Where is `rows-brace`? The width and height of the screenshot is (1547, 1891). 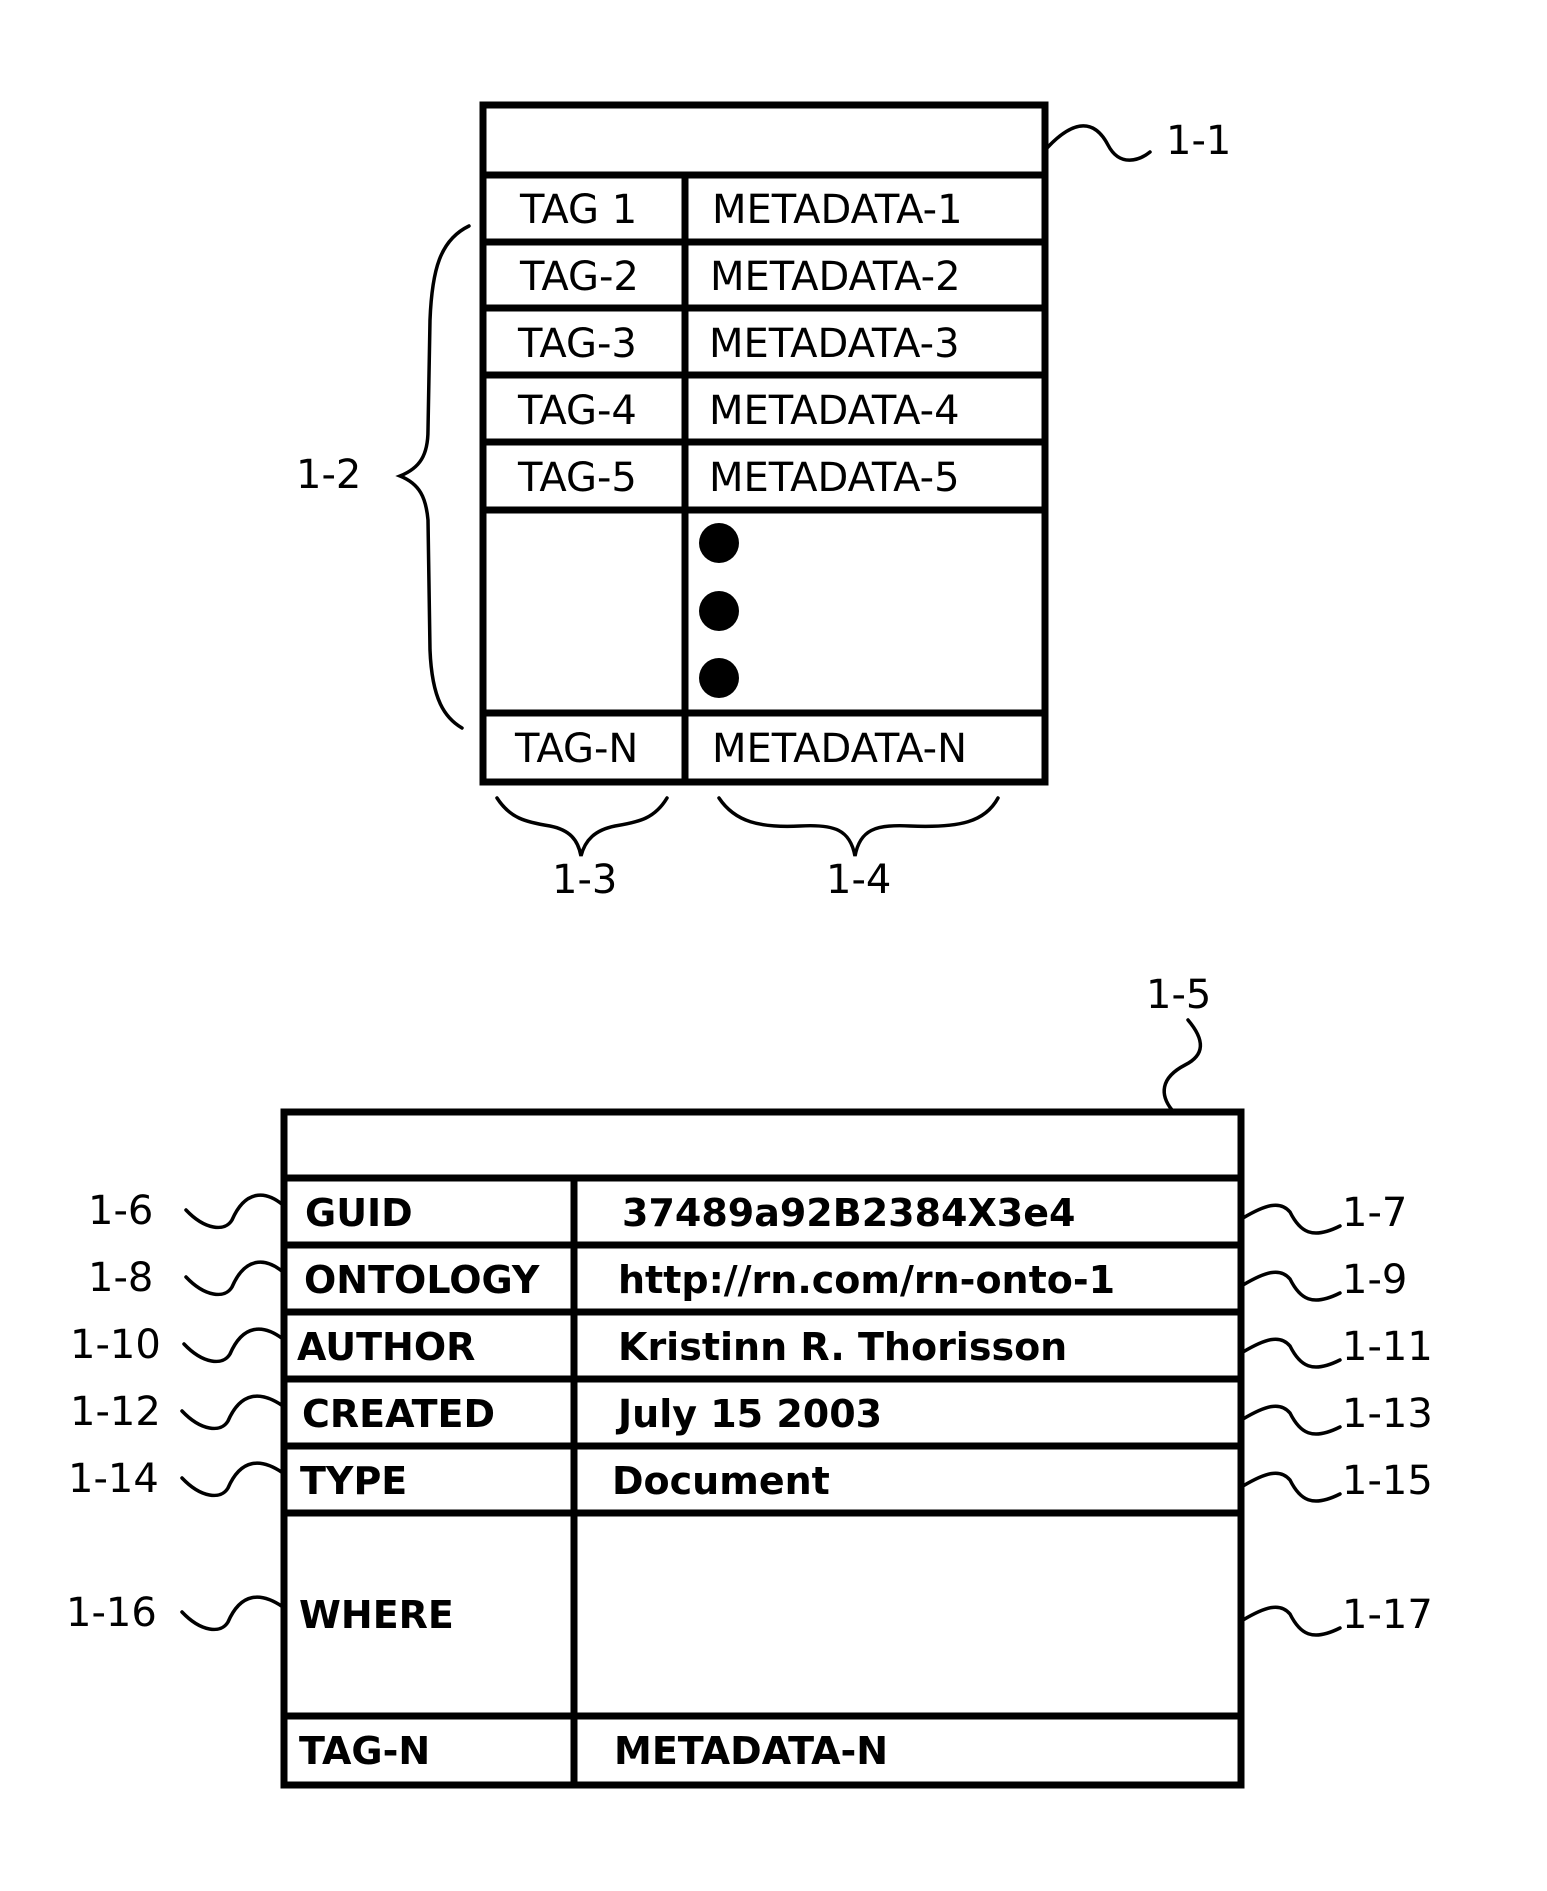
rows-brace is located at coordinates (433, 477).